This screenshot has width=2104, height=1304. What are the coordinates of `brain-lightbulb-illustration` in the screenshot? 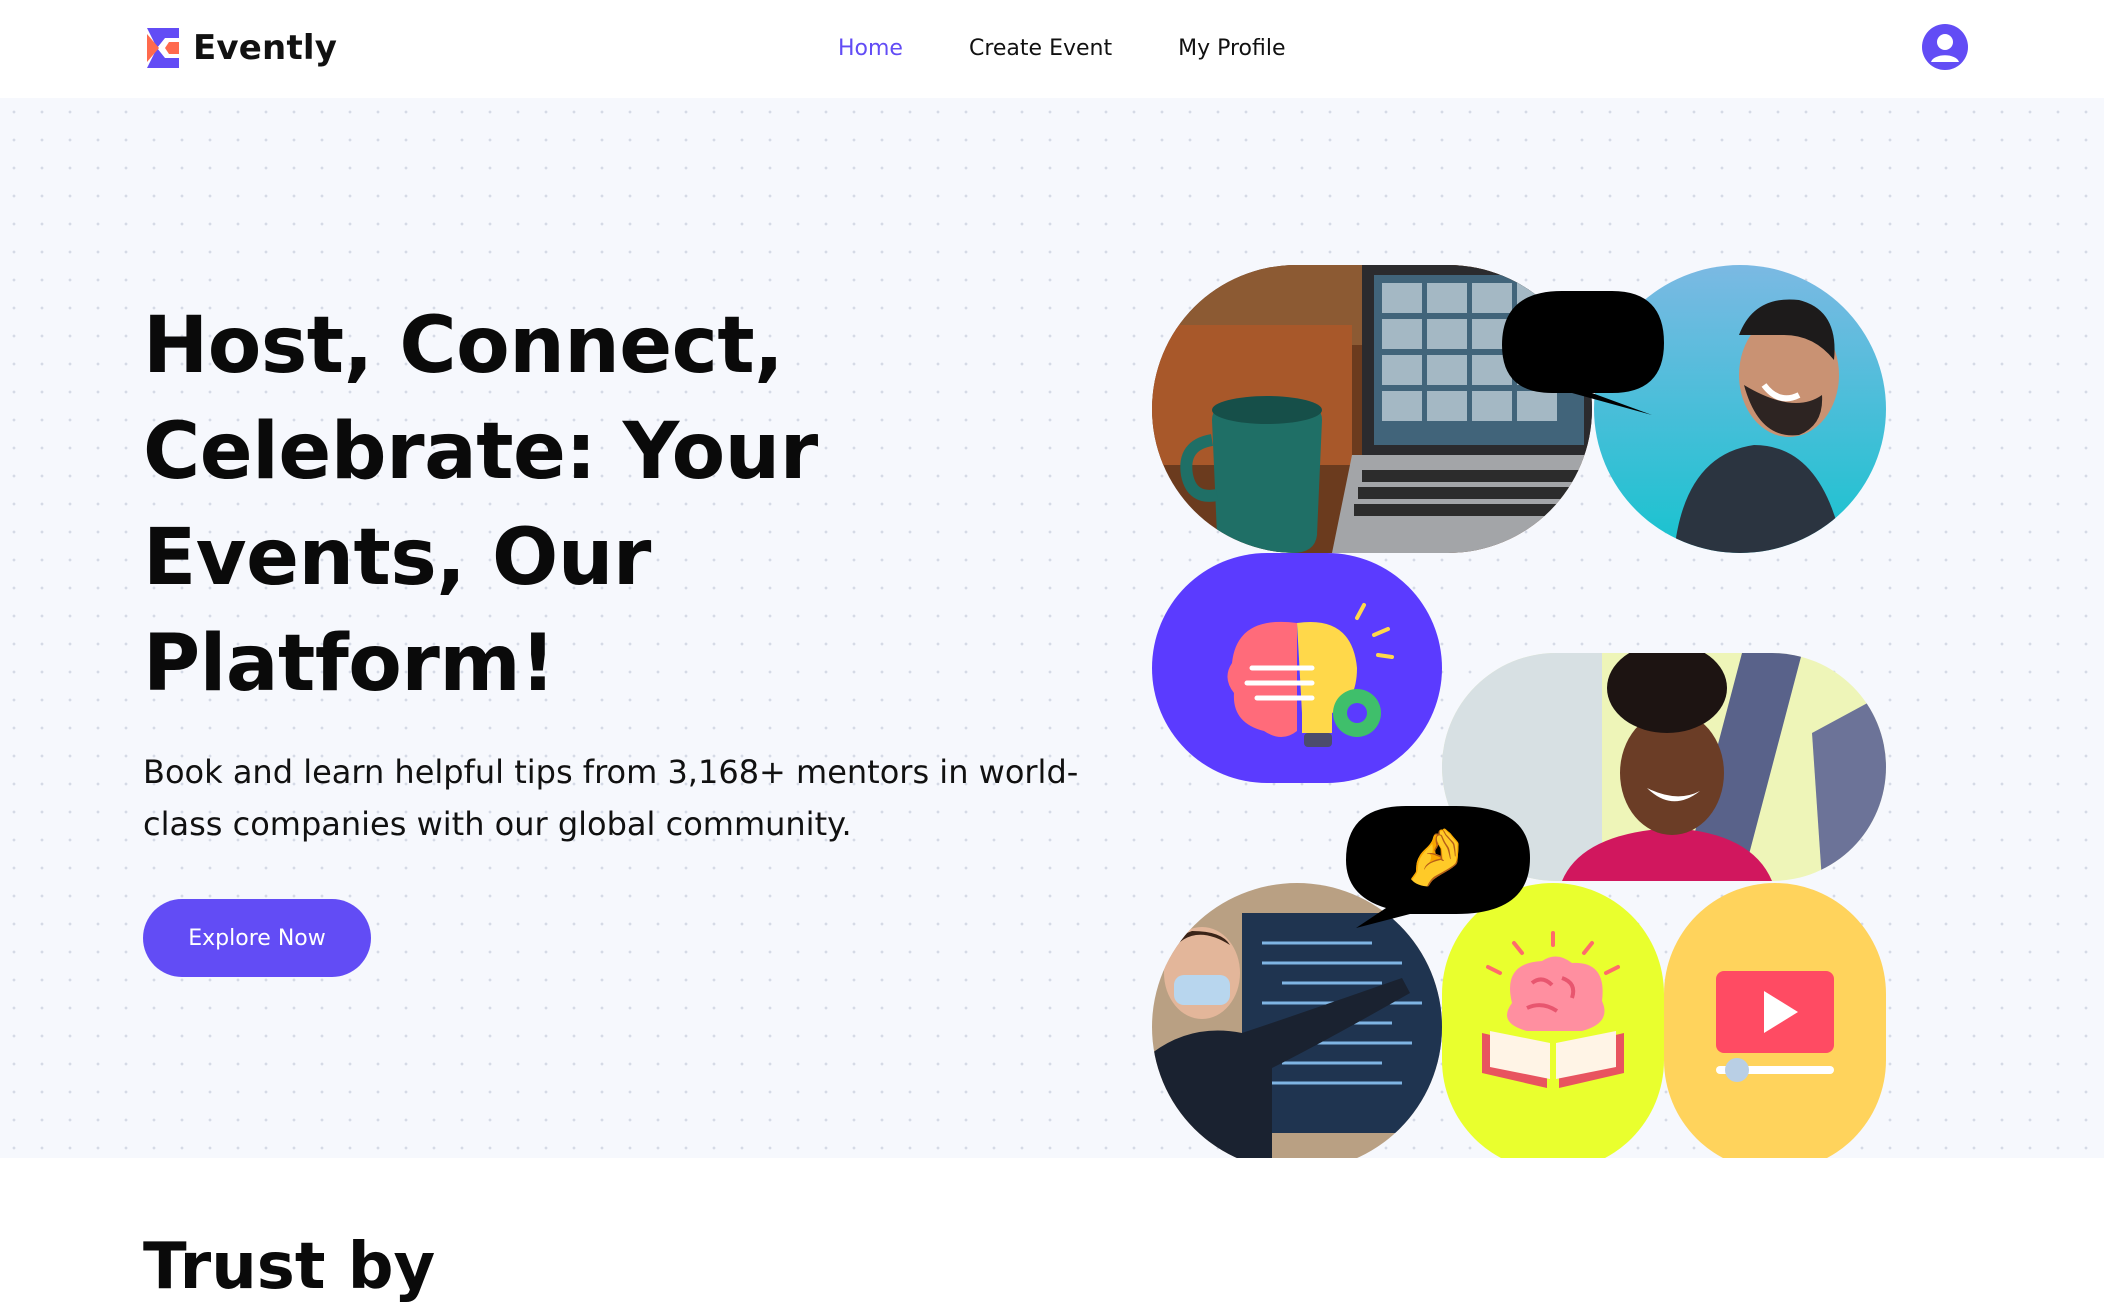 It's located at (1297, 668).